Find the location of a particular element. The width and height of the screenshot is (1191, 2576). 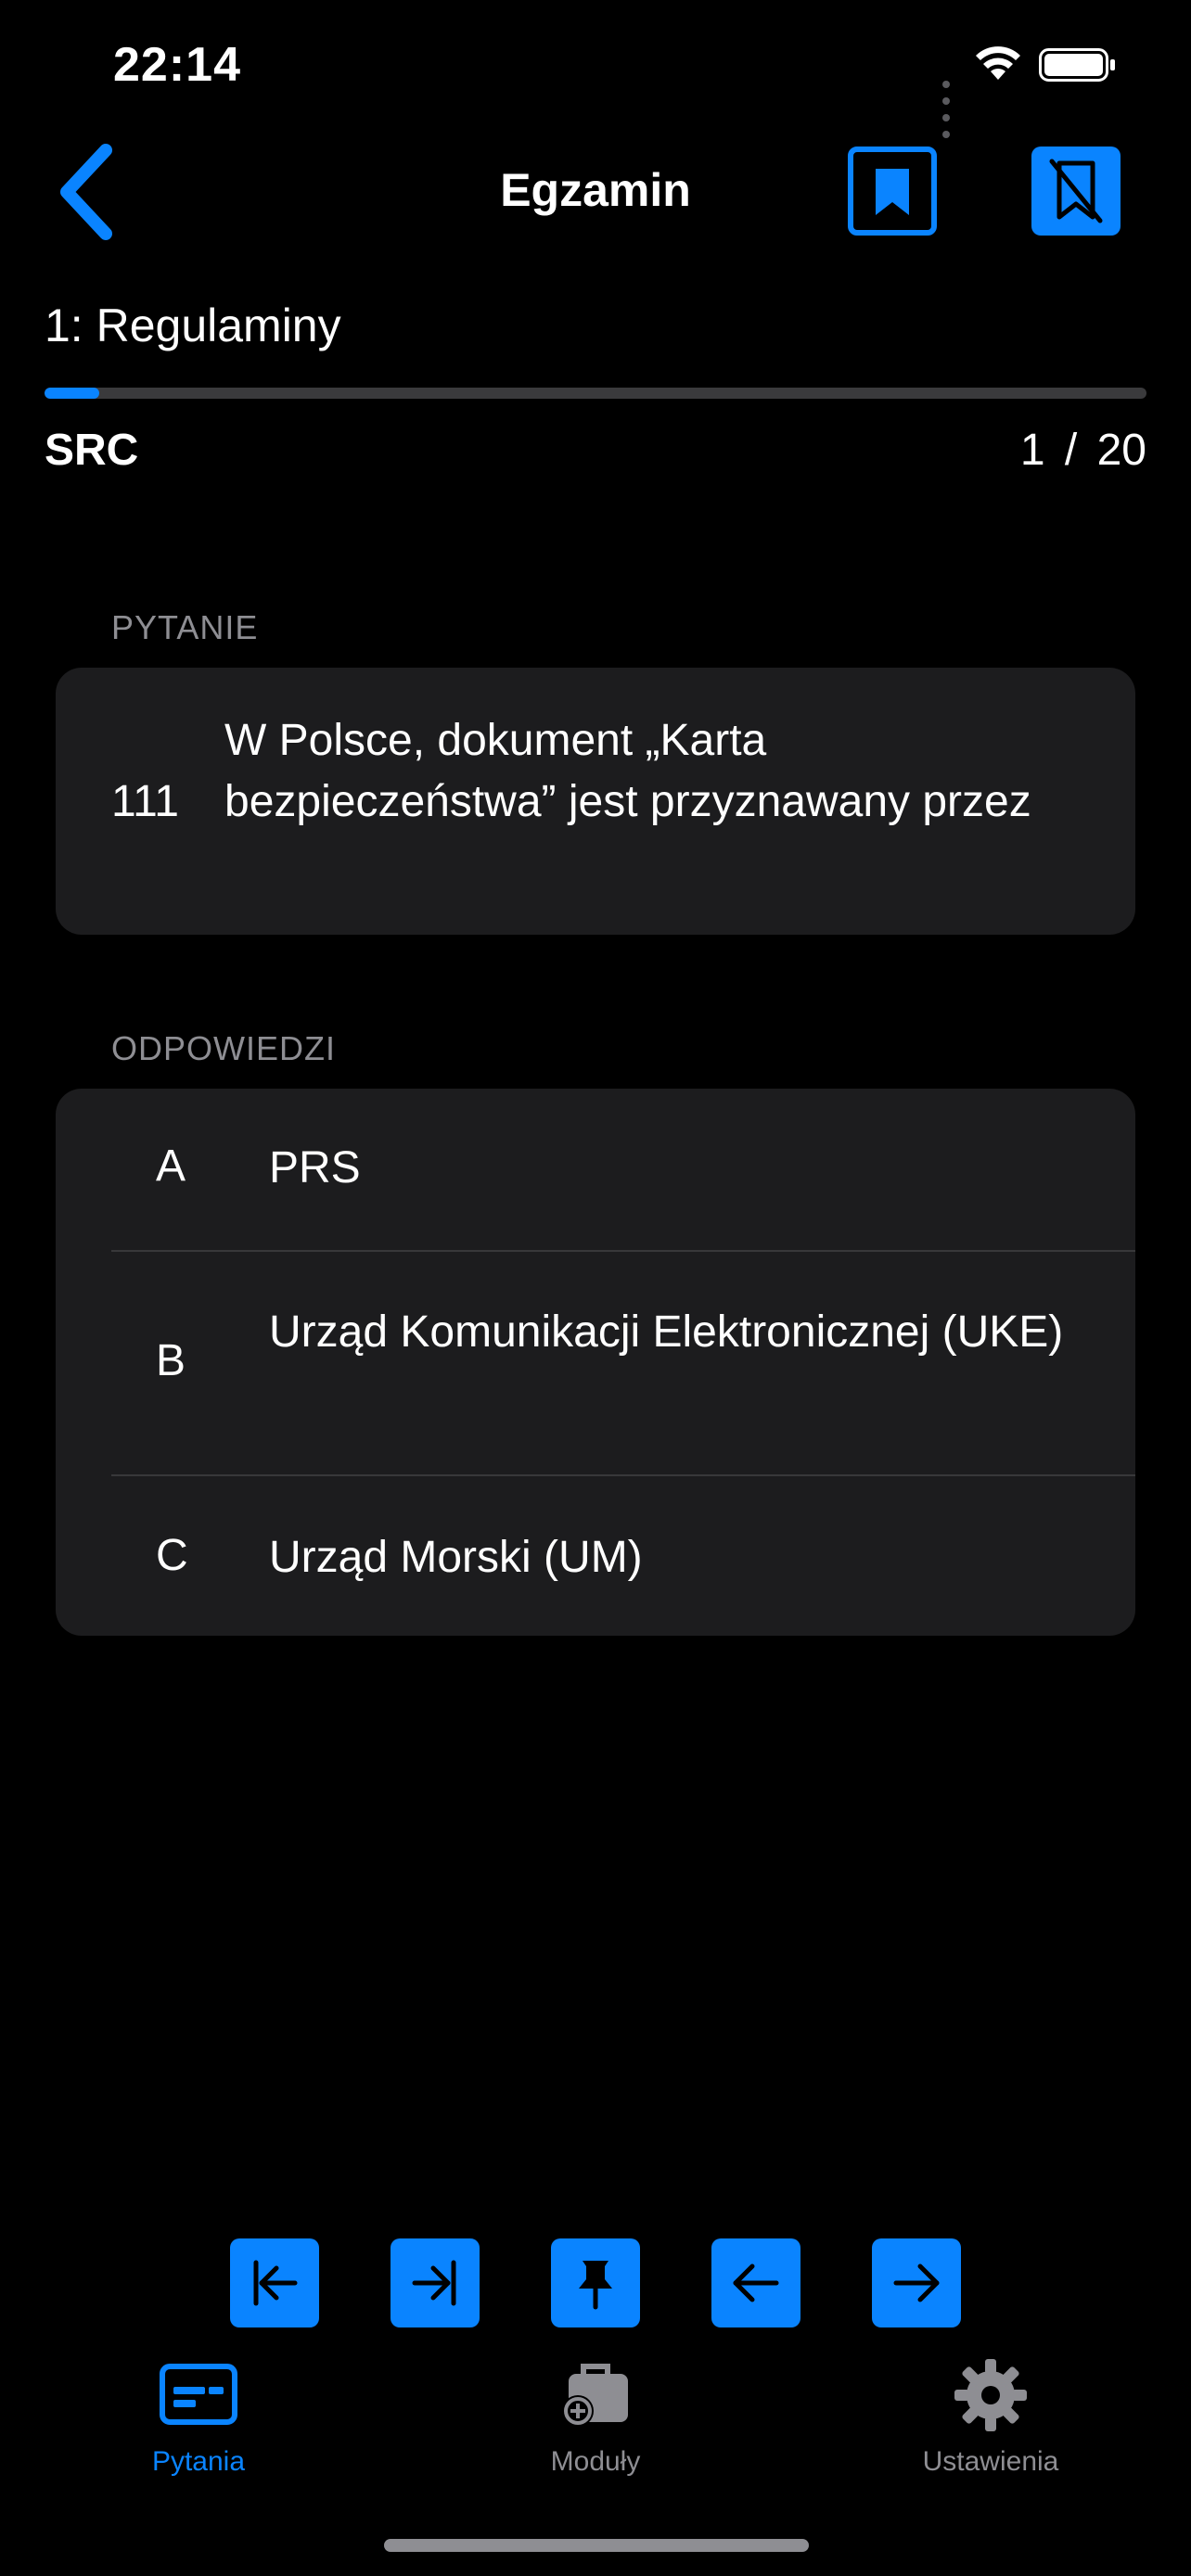

tab-moduly: Moduły is located at coordinates (595, 2417).